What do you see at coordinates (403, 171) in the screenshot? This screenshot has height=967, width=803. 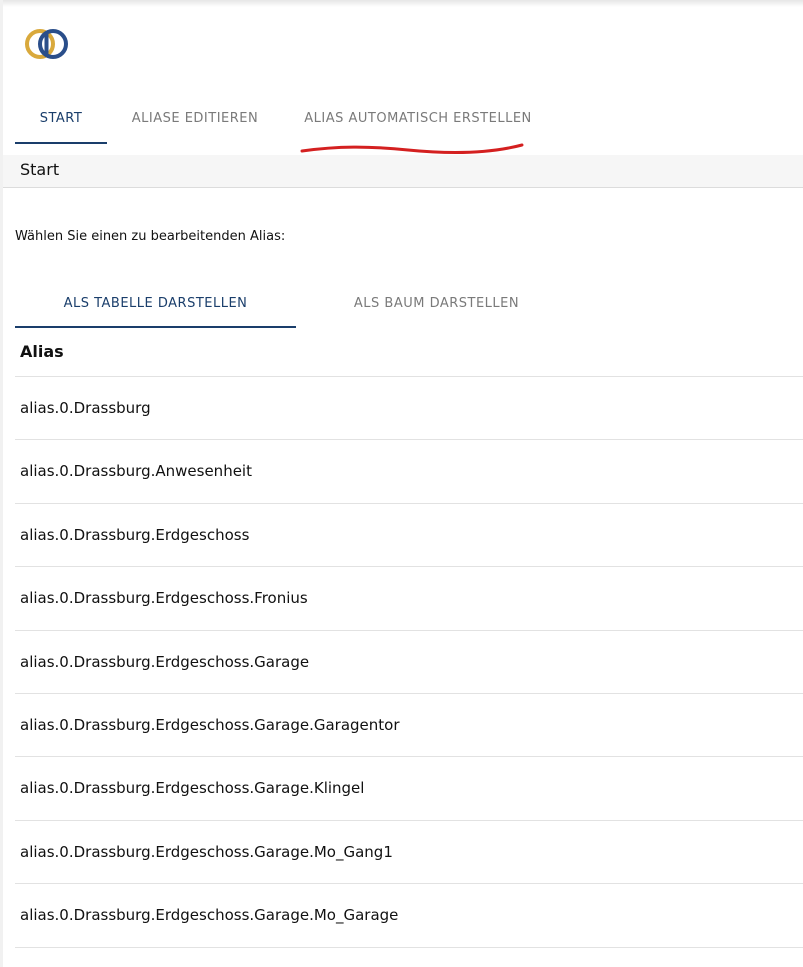 I see `section-header: Start` at bounding box center [403, 171].